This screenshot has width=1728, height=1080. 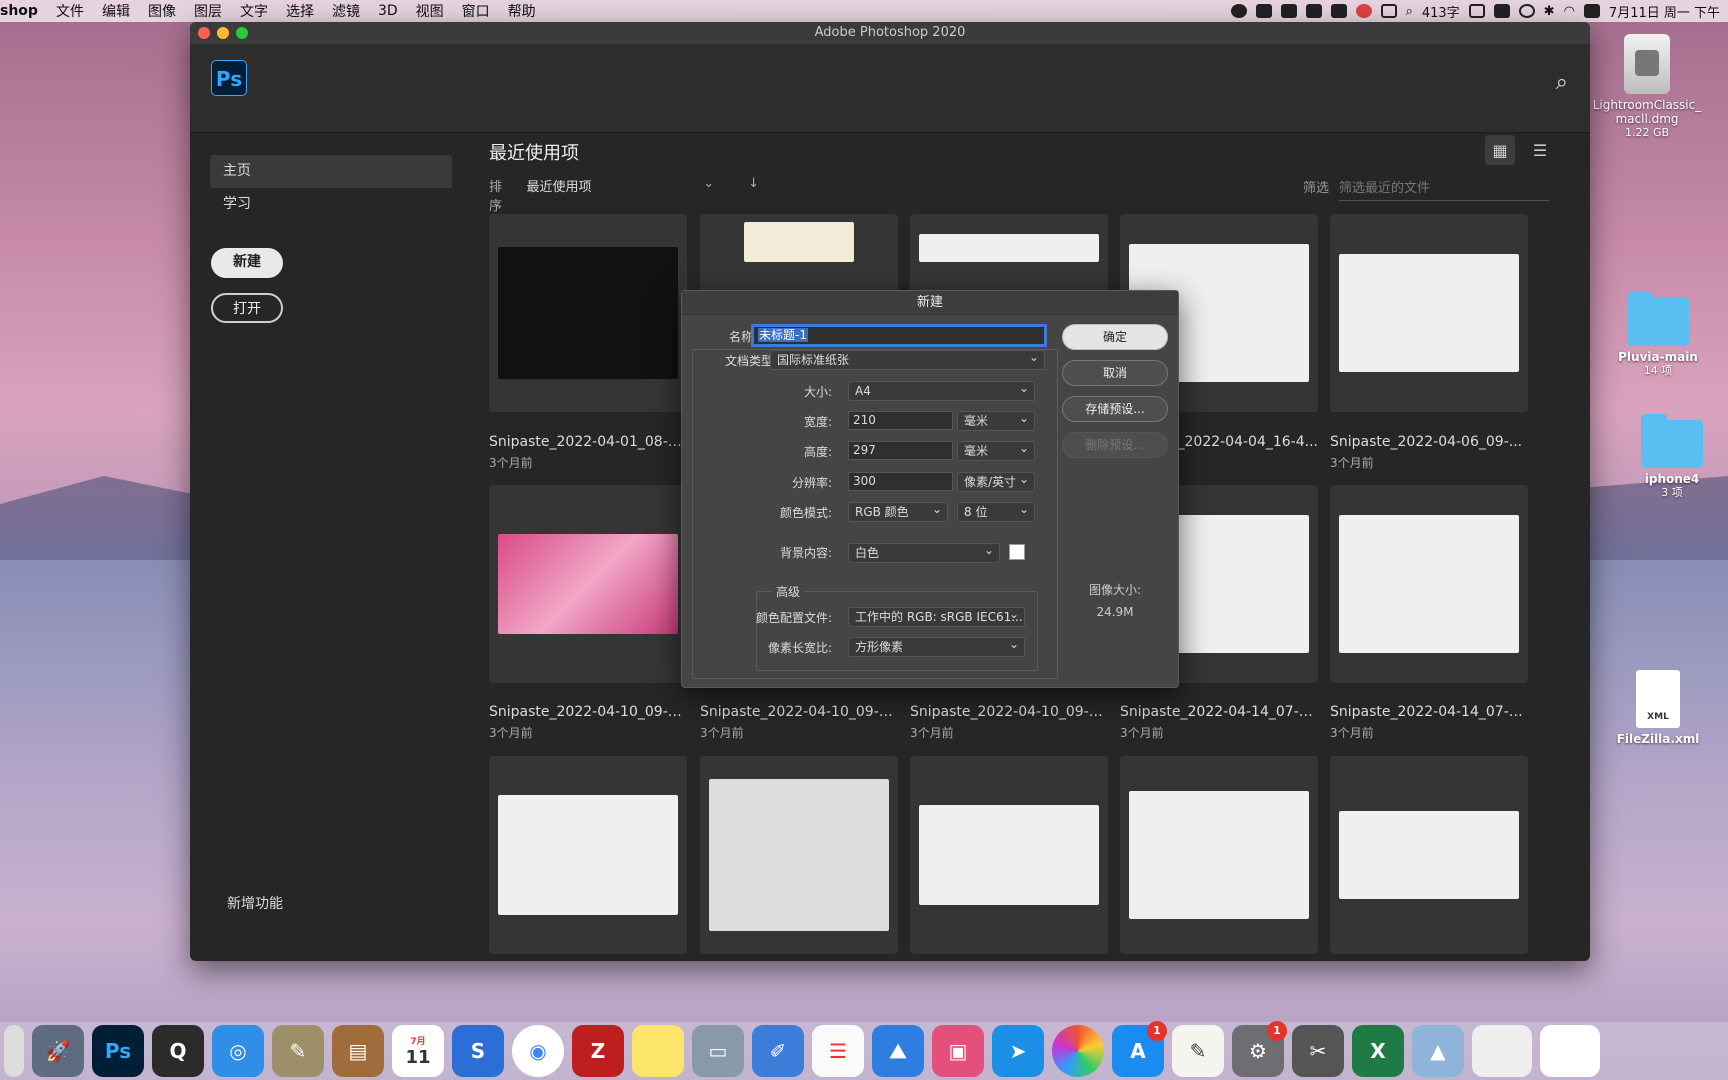 I want to click on pixel-aspect-select: 方形像素, so click(x=936, y=646).